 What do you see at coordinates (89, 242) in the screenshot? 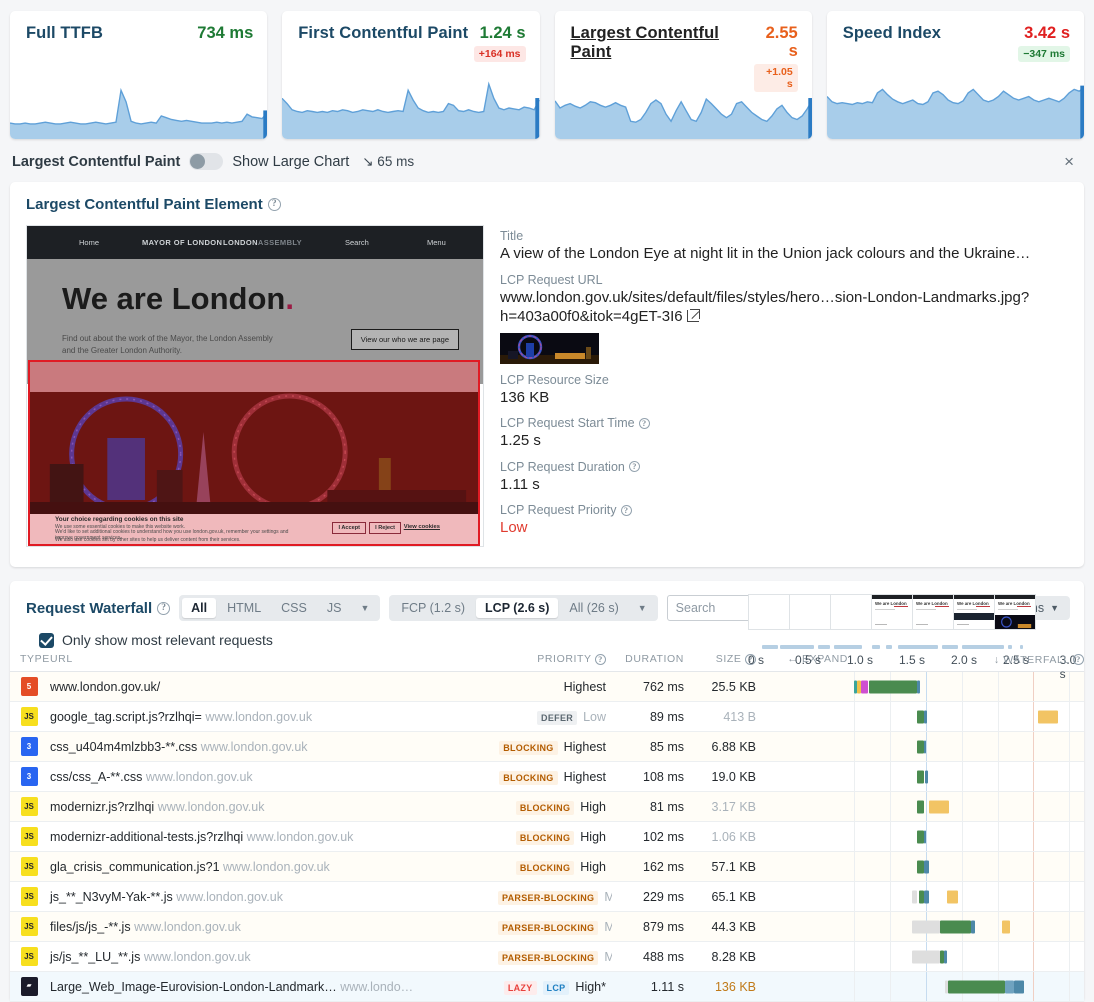
I see `screenshot-nav-home: Home` at bounding box center [89, 242].